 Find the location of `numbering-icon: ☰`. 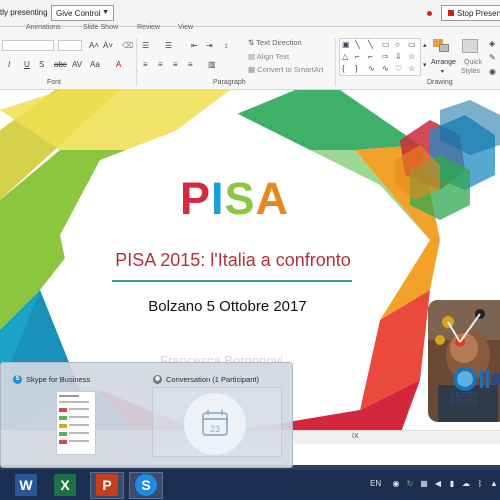

numbering-icon: ☰ is located at coordinates (168, 45).